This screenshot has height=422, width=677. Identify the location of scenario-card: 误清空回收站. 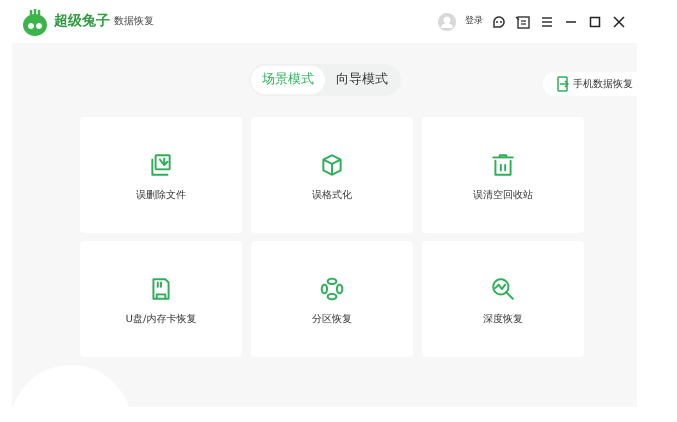
(503, 175).